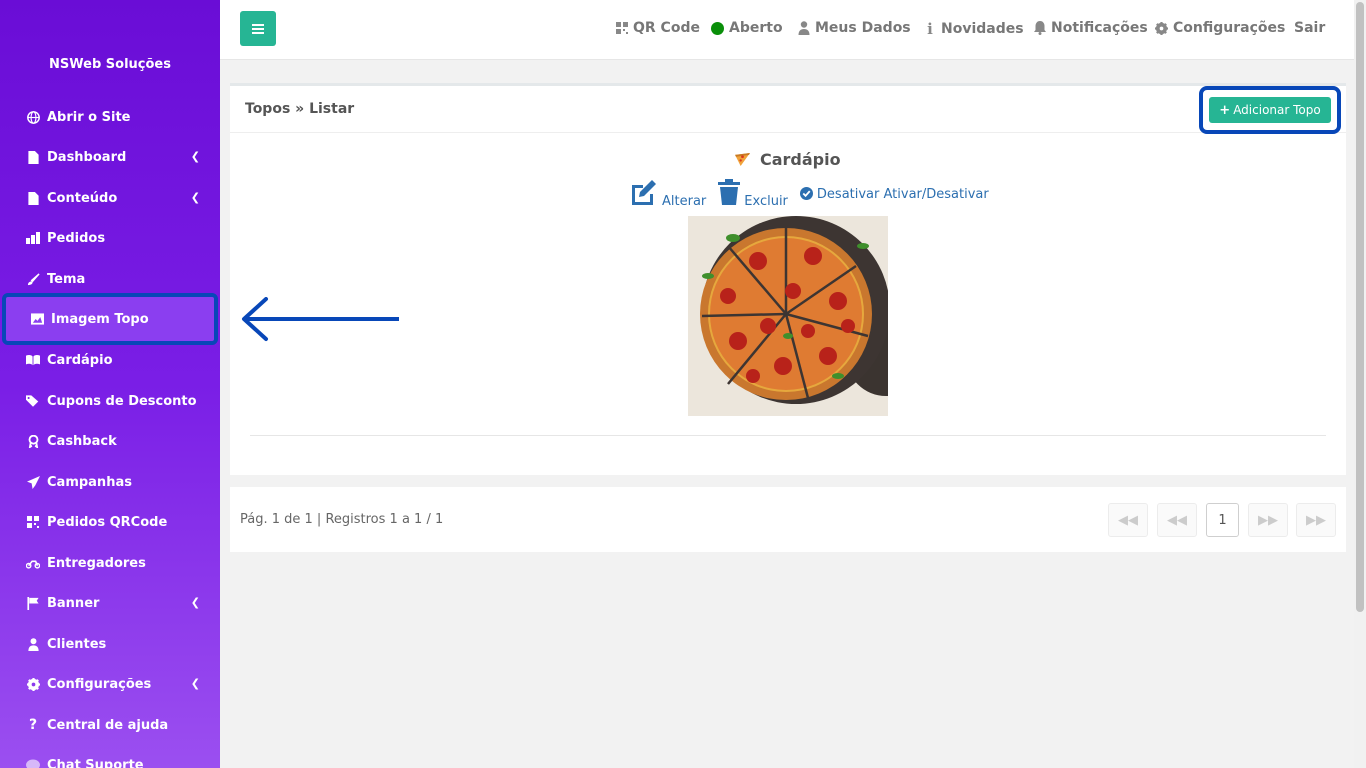 The width and height of the screenshot is (1366, 768). I want to click on next-page-button: ▶▶, so click(1268, 520).